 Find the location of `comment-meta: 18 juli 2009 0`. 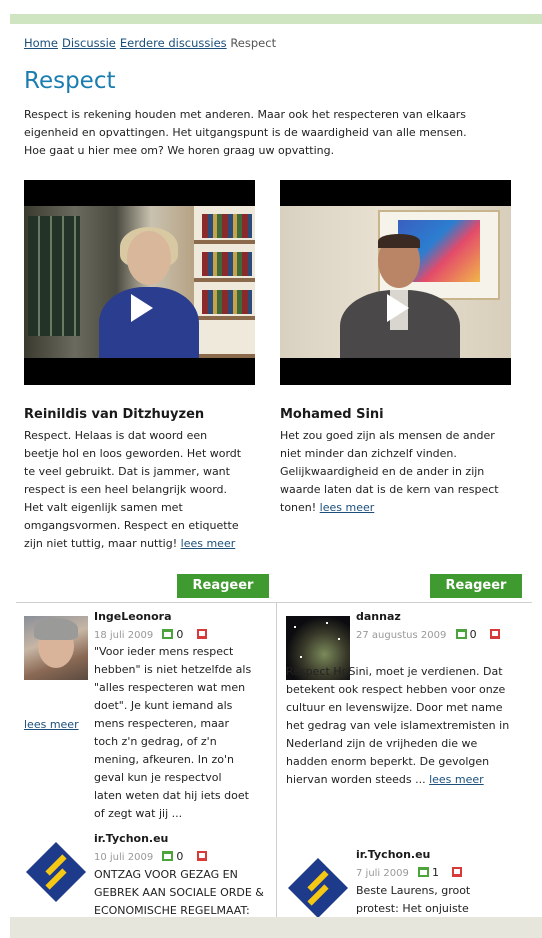

comment-meta: 18 juli 2009 0 is located at coordinates (150, 634).